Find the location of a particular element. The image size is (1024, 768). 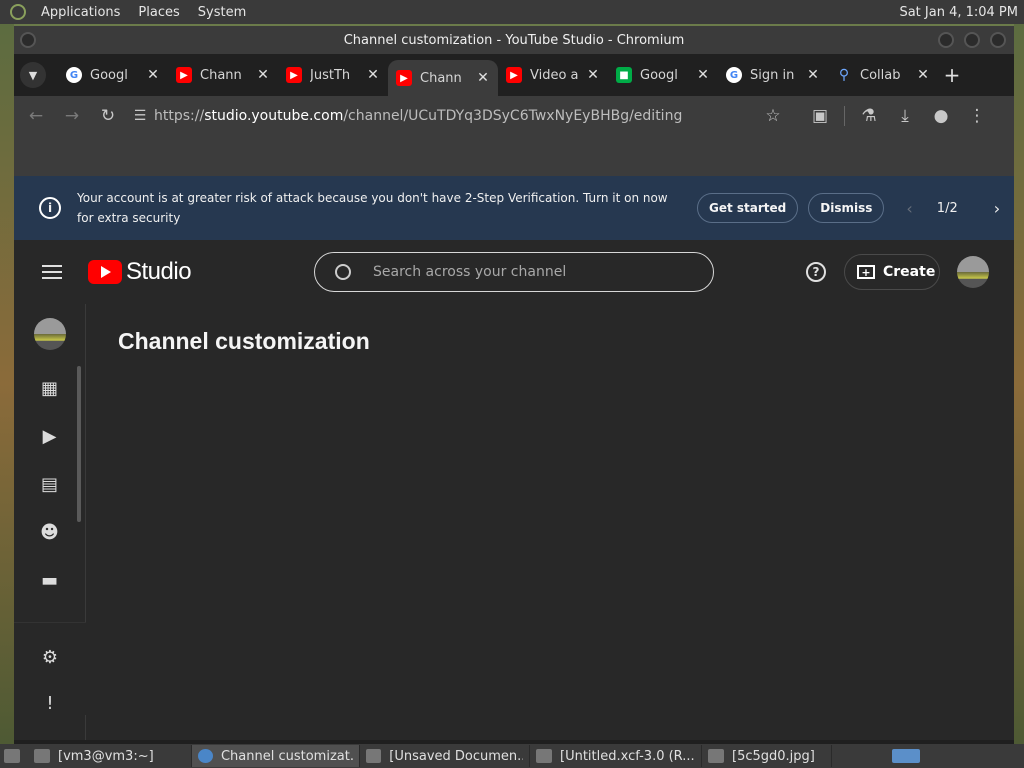

taskbar-item: [vm3@vm3:~] is located at coordinates (110, 756).